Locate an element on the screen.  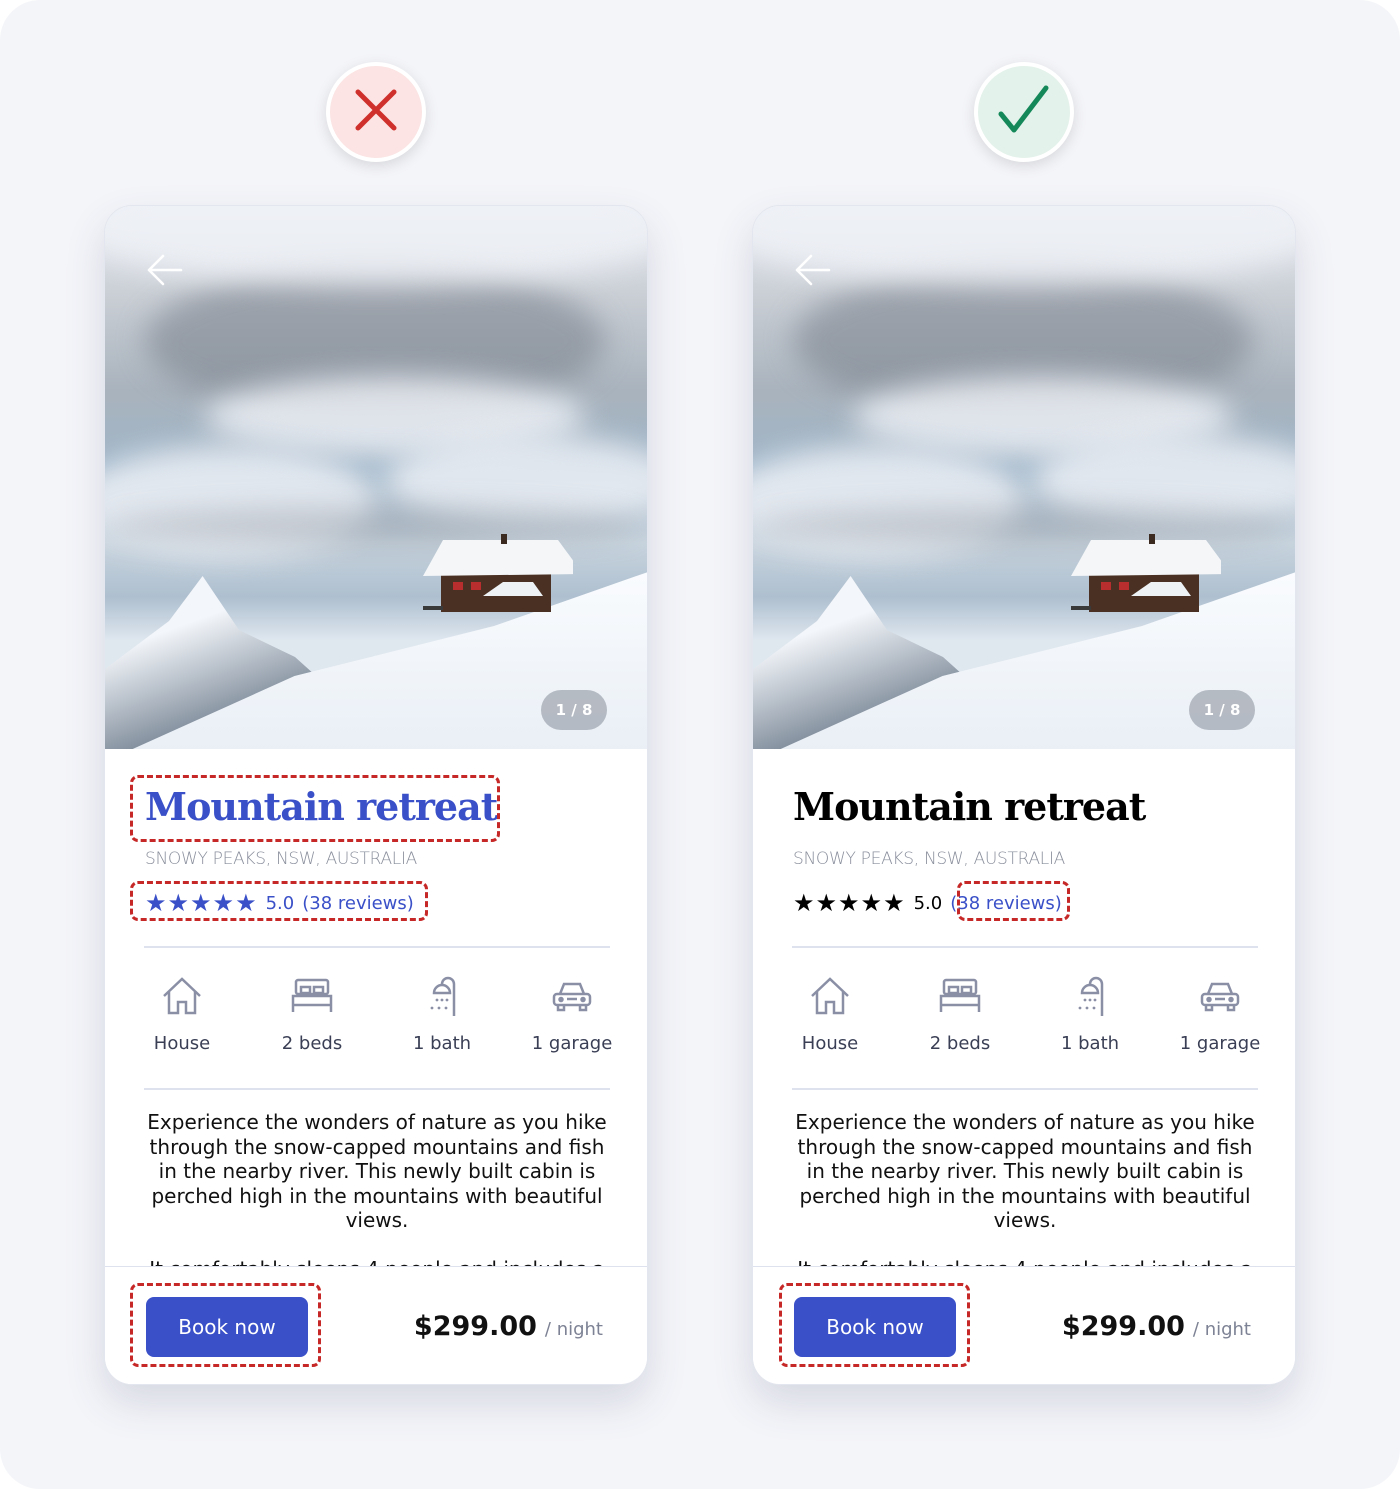
cross-icon is located at coordinates (376, 112).